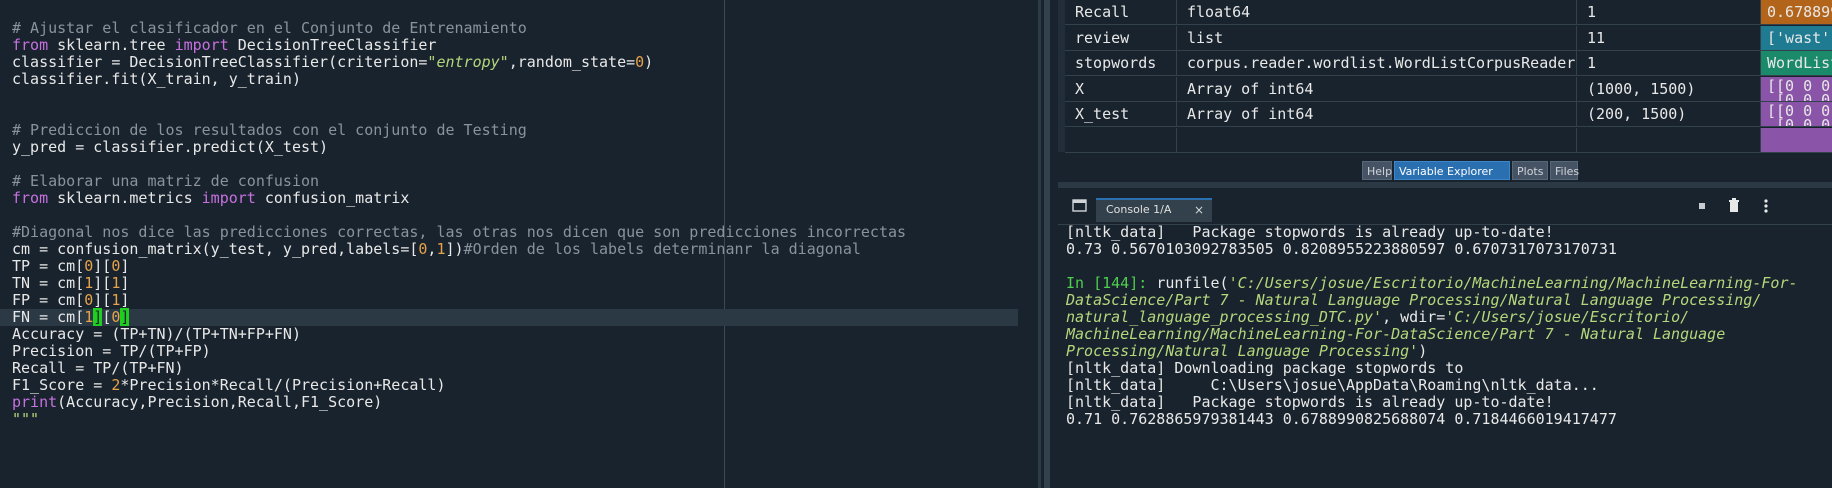  I want to click on code-token: ]), so click(454, 249).